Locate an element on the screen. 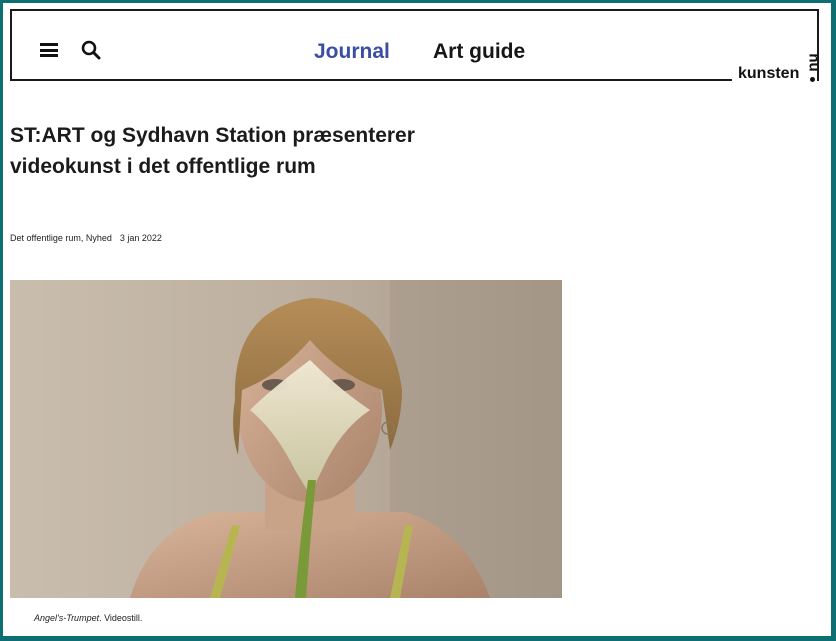  hamburger-menu-icon is located at coordinates (49, 50).